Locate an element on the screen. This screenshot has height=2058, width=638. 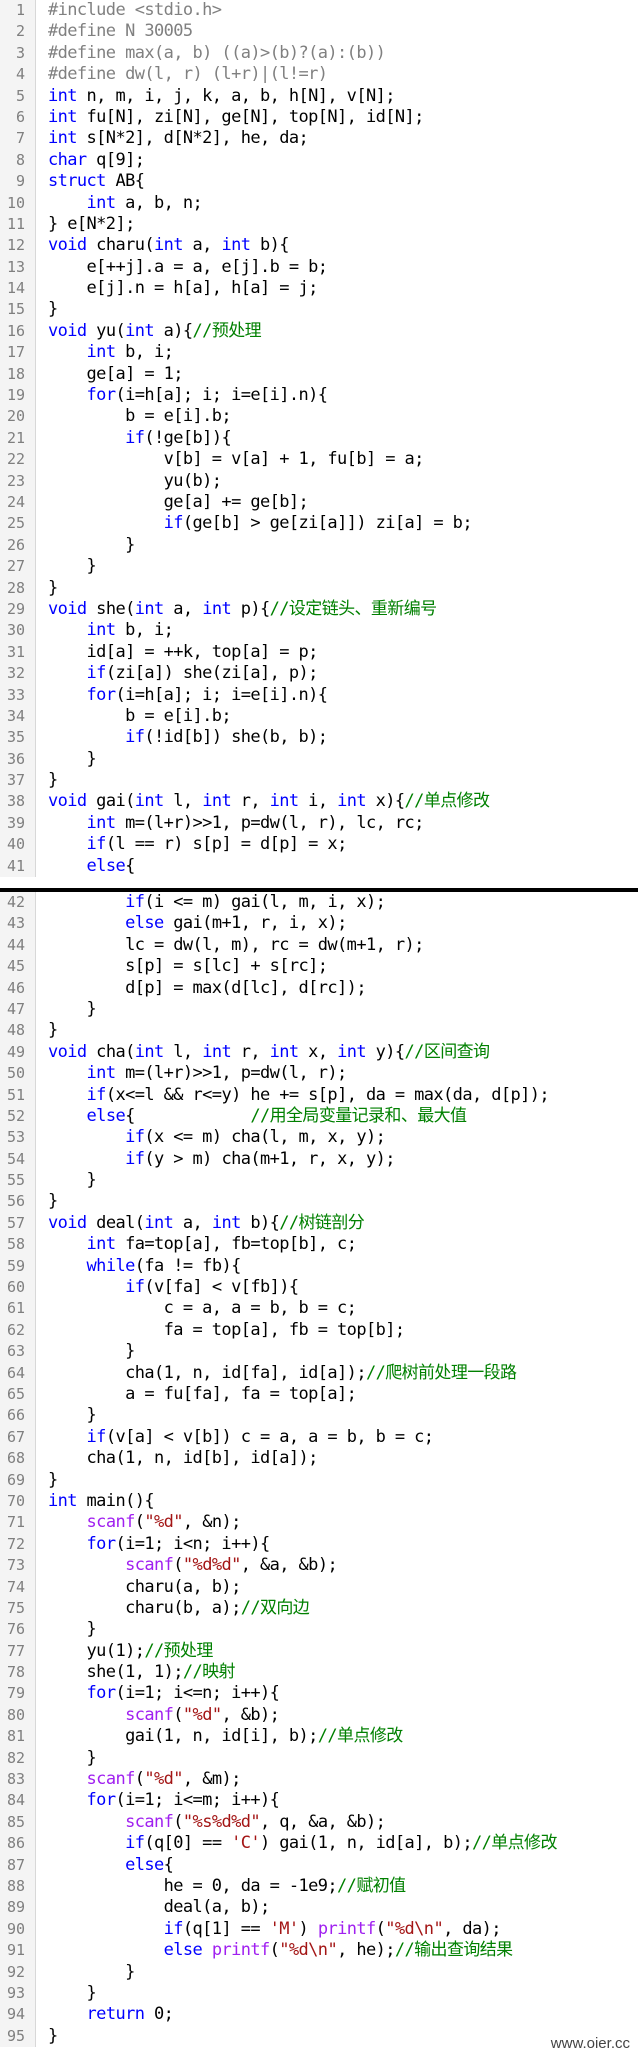
line-number: 72 is located at coordinates (18, 1544).